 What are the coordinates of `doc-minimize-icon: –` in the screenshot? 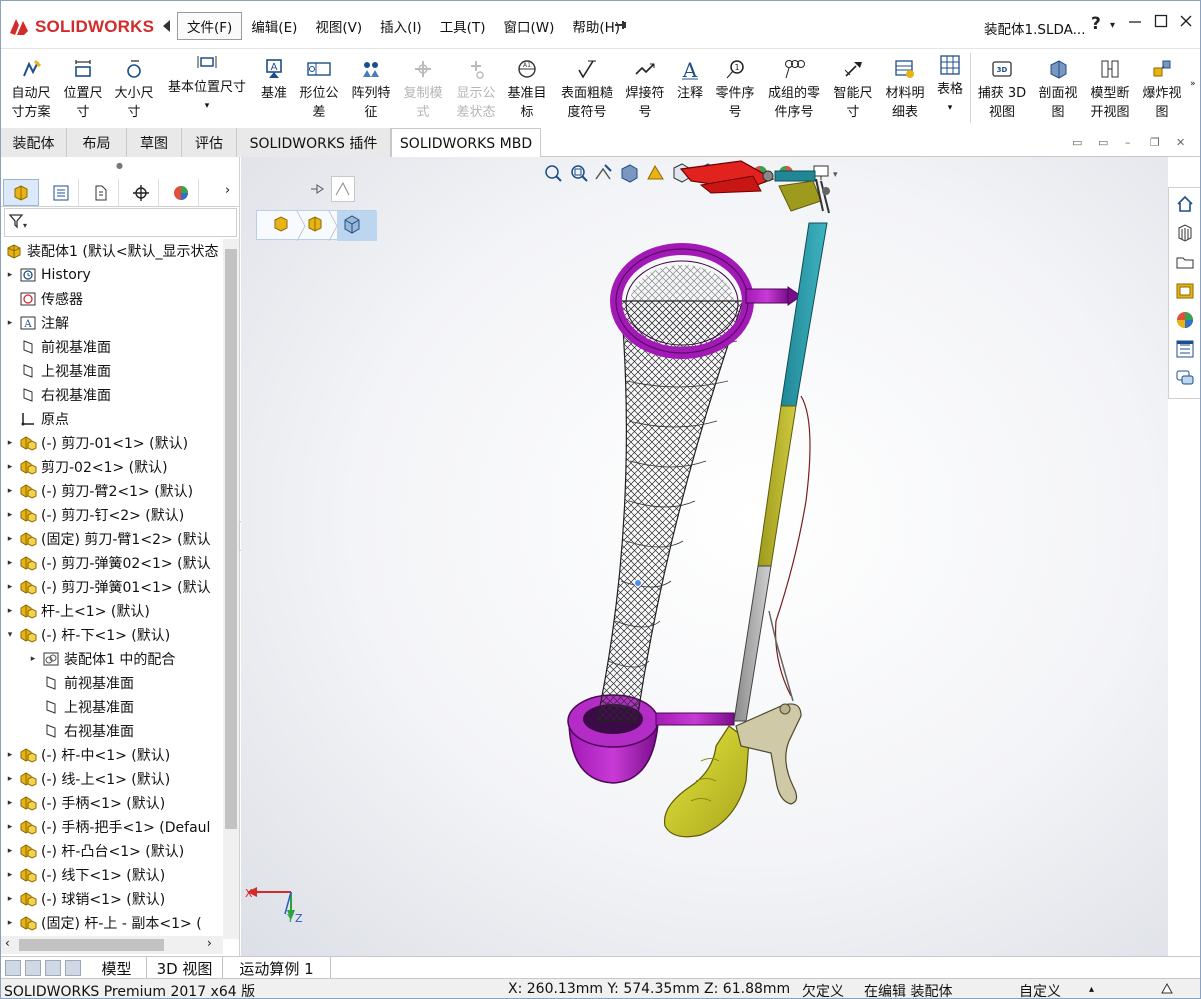 It's located at (1128, 142).